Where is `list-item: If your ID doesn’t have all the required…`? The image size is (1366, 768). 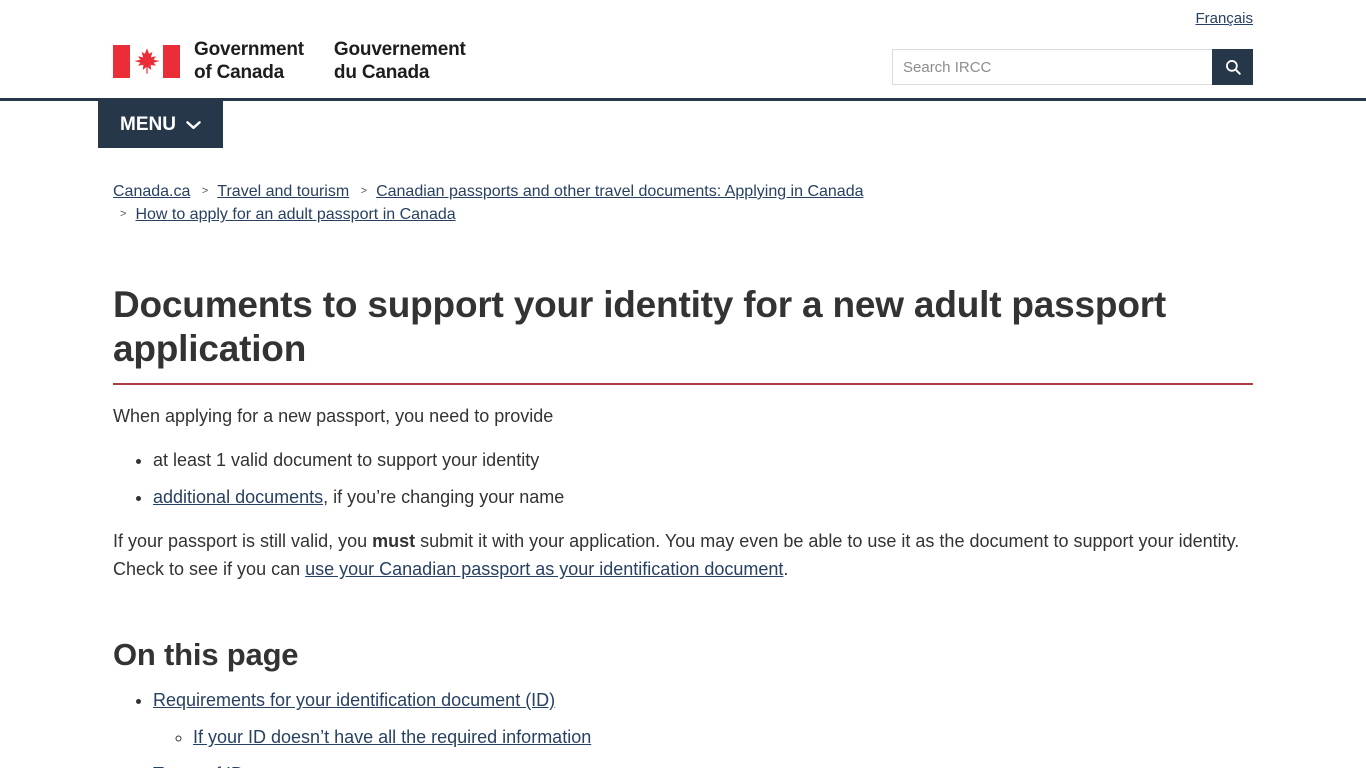
list-item: If your ID doesn’t have all the required… is located at coordinates (723, 738).